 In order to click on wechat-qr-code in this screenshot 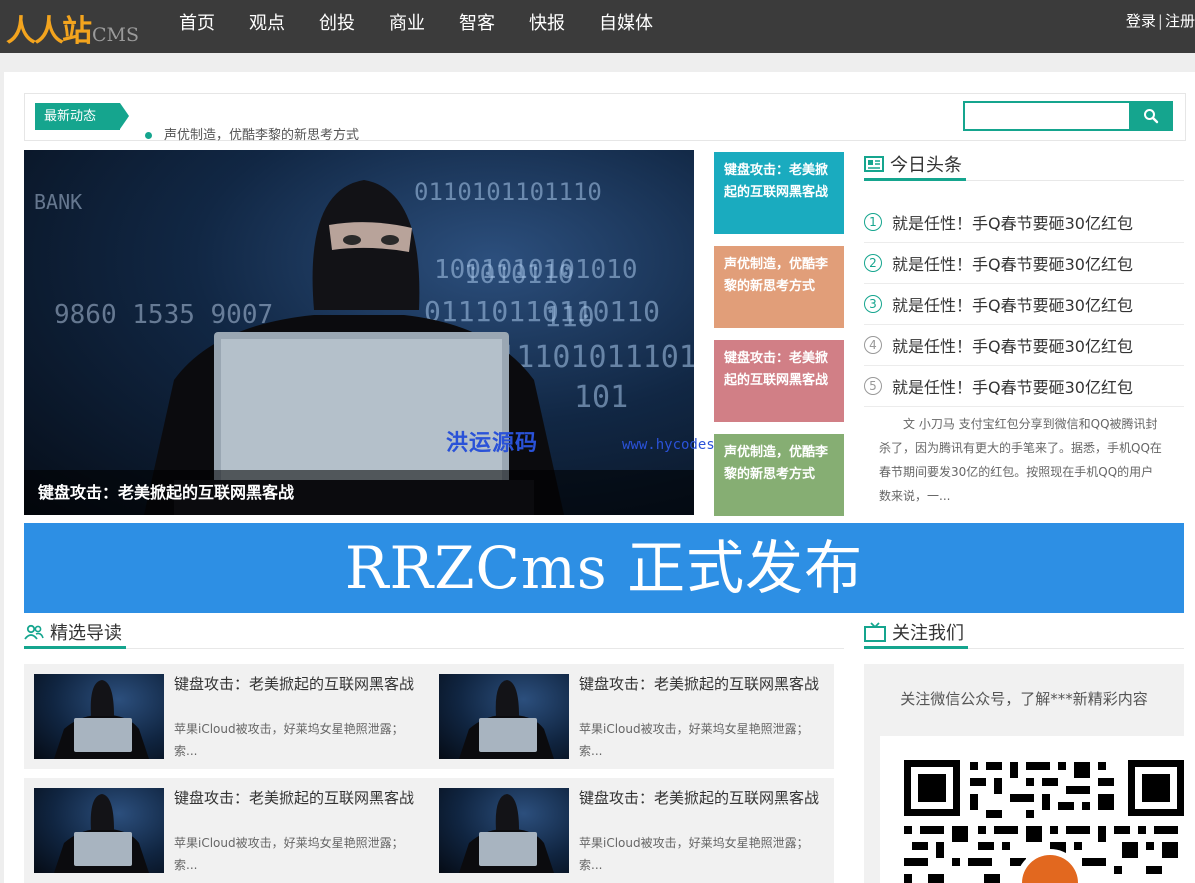, I will do `click(1032, 809)`.